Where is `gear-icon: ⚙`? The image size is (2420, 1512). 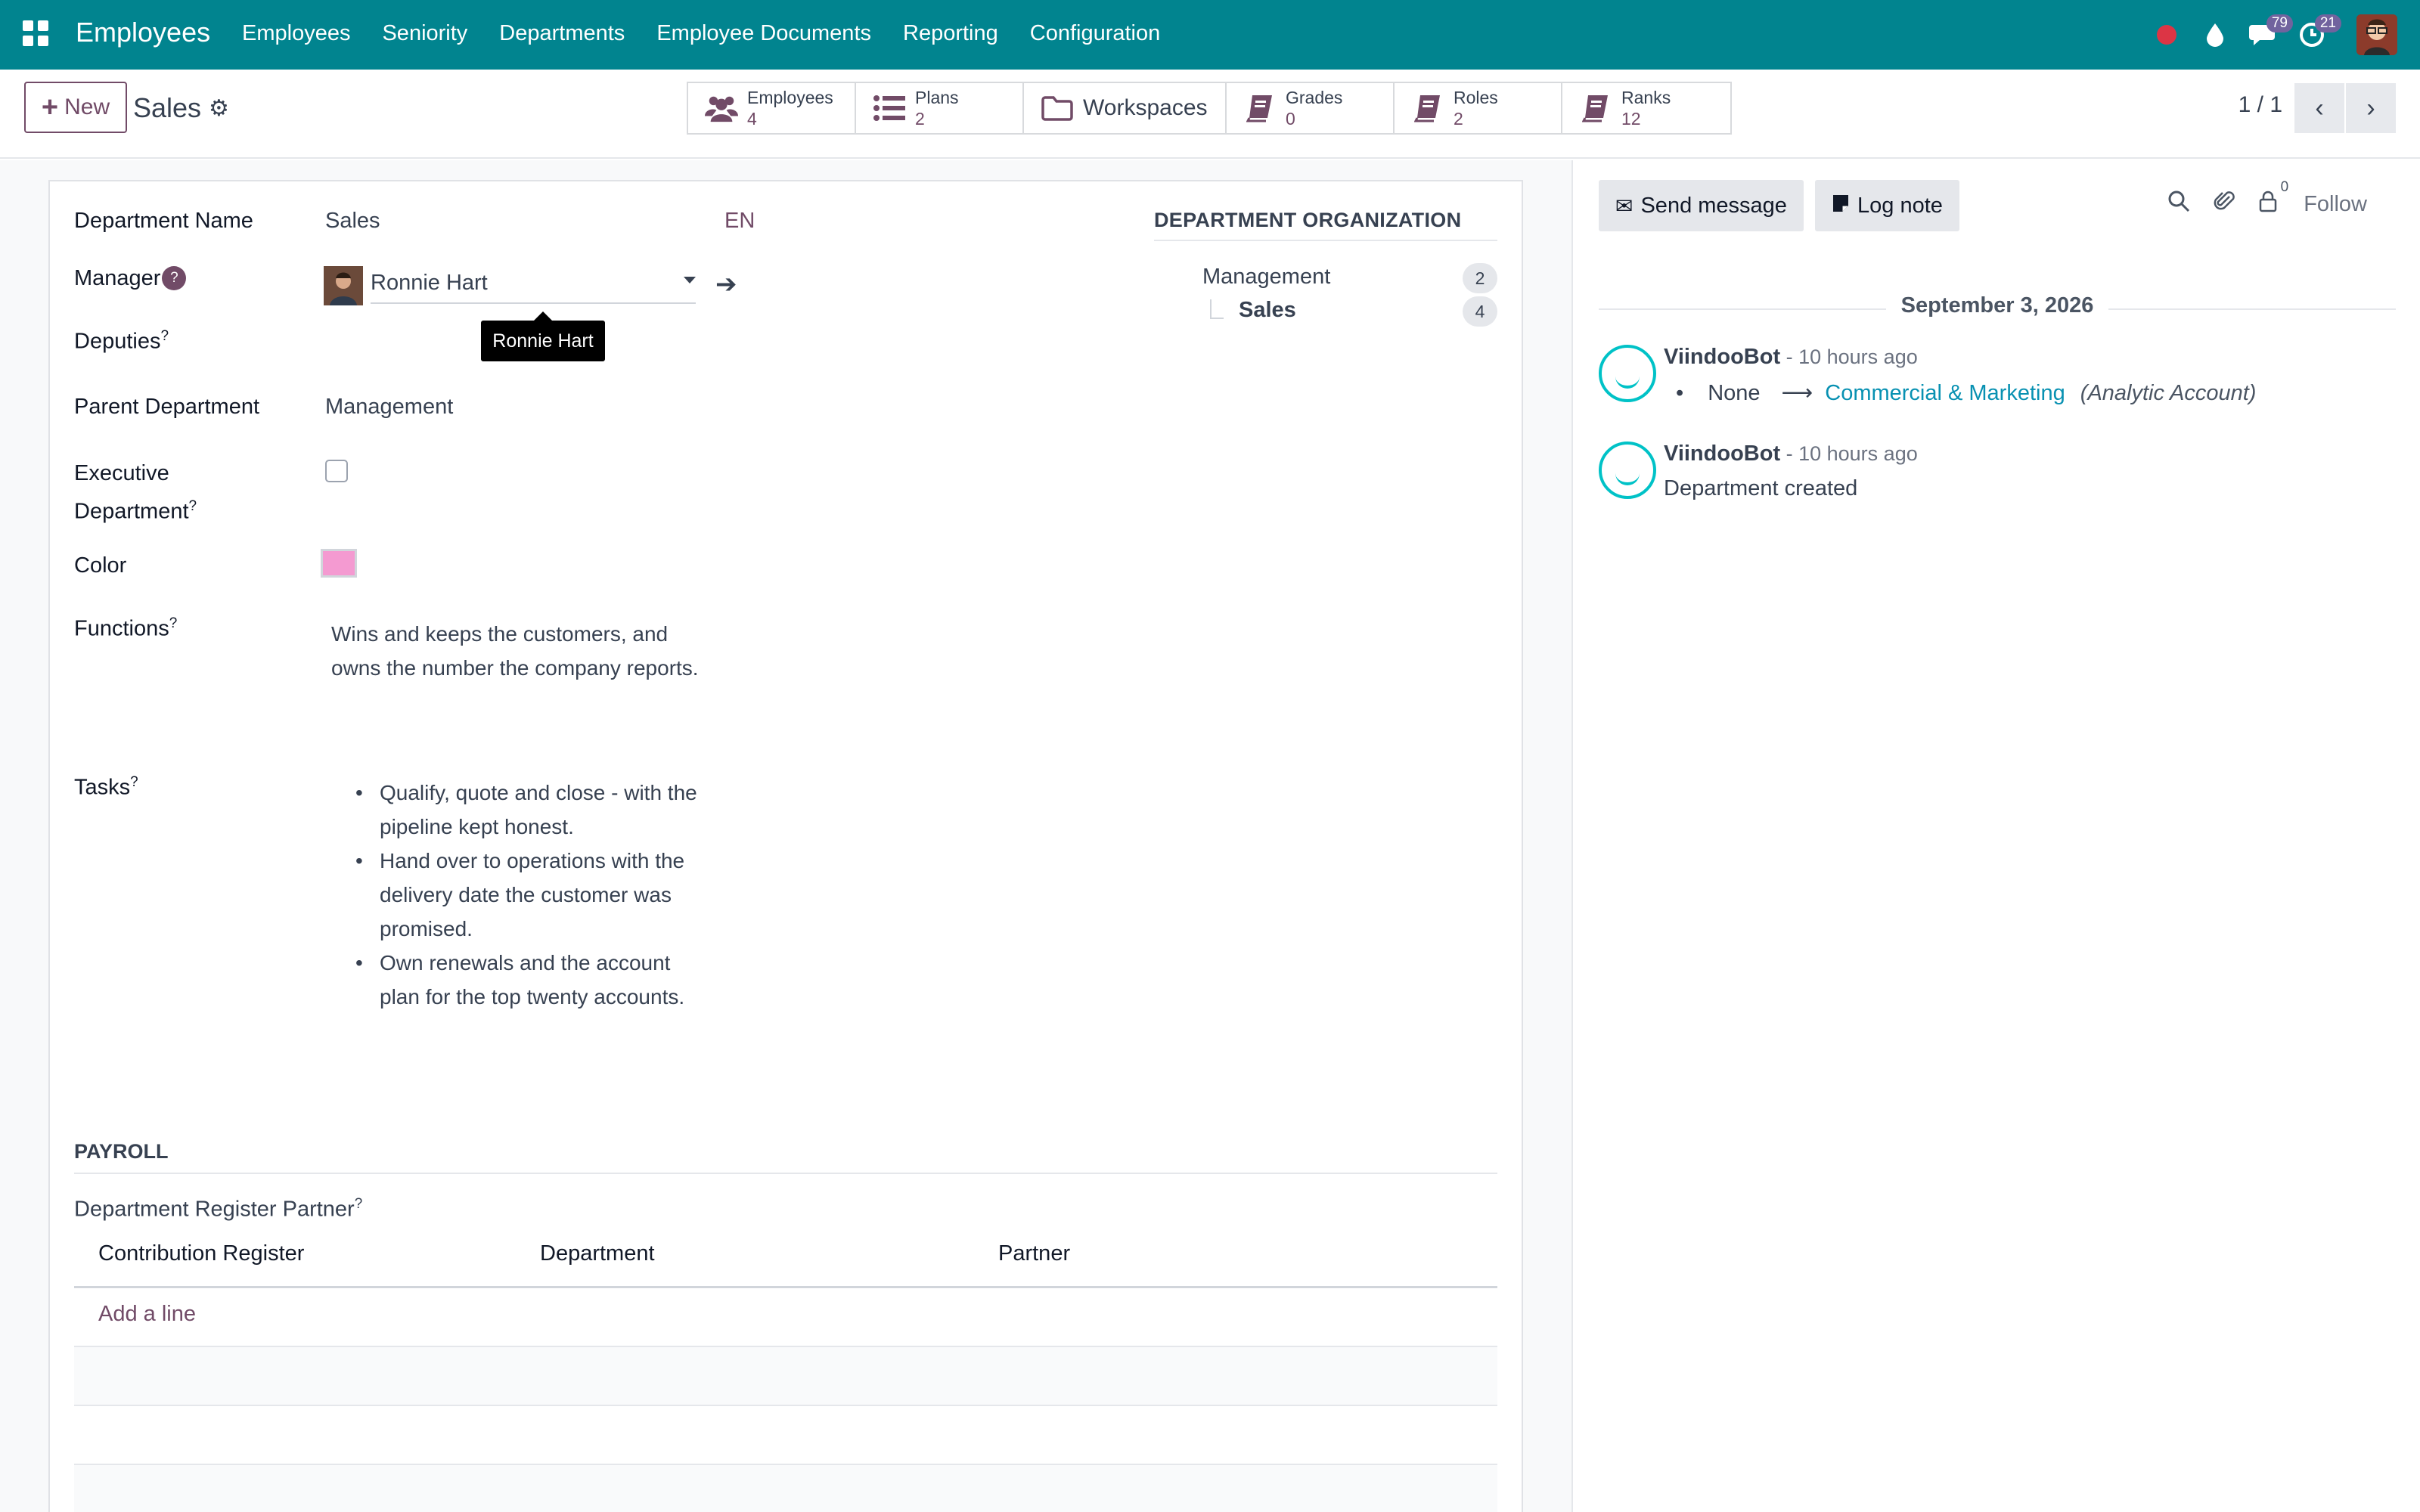
gear-icon: ⚙ is located at coordinates (219, 109).